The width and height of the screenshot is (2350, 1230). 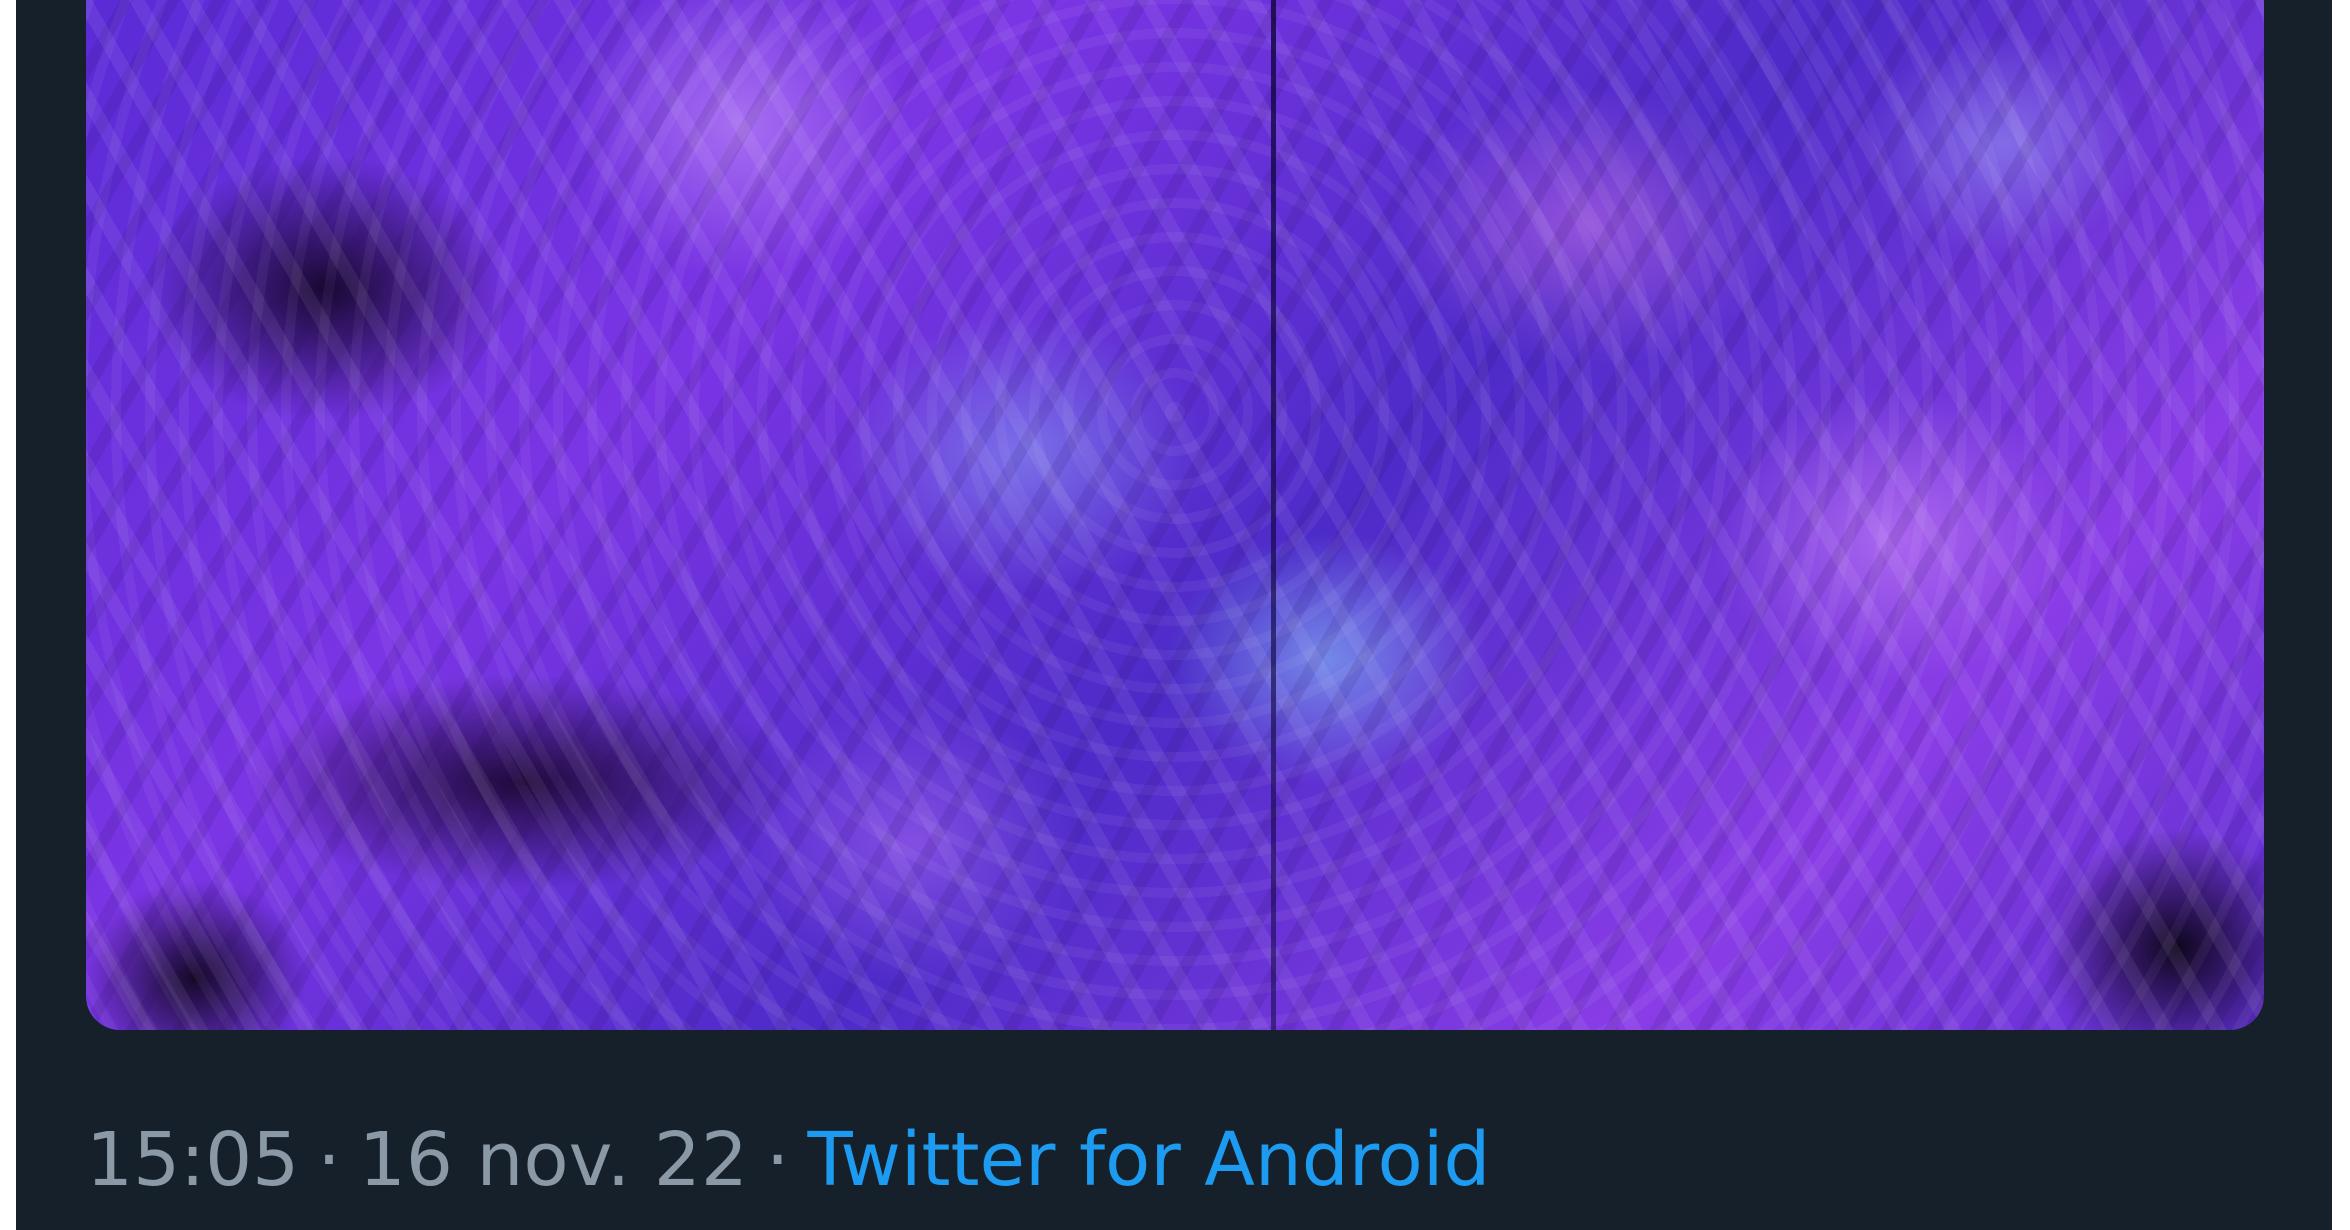 What do you see at coordinates (192, 1160) in the screenshot?
I see `tweet-time: 15:05` at bounding box center [192, 1160].